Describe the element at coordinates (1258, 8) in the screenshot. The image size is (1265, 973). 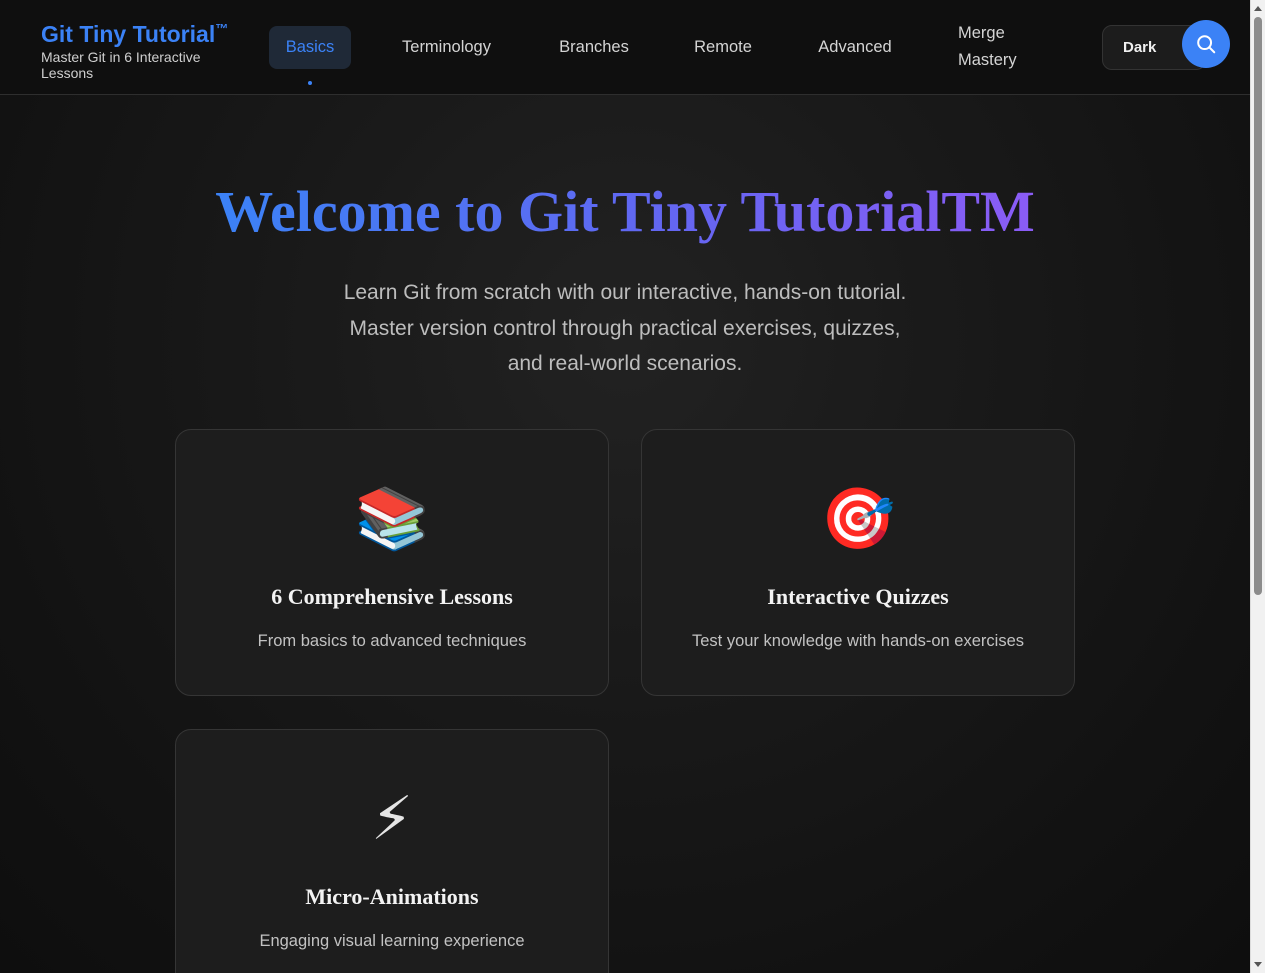
I see `scroll-up-arrow-icon` at that location.